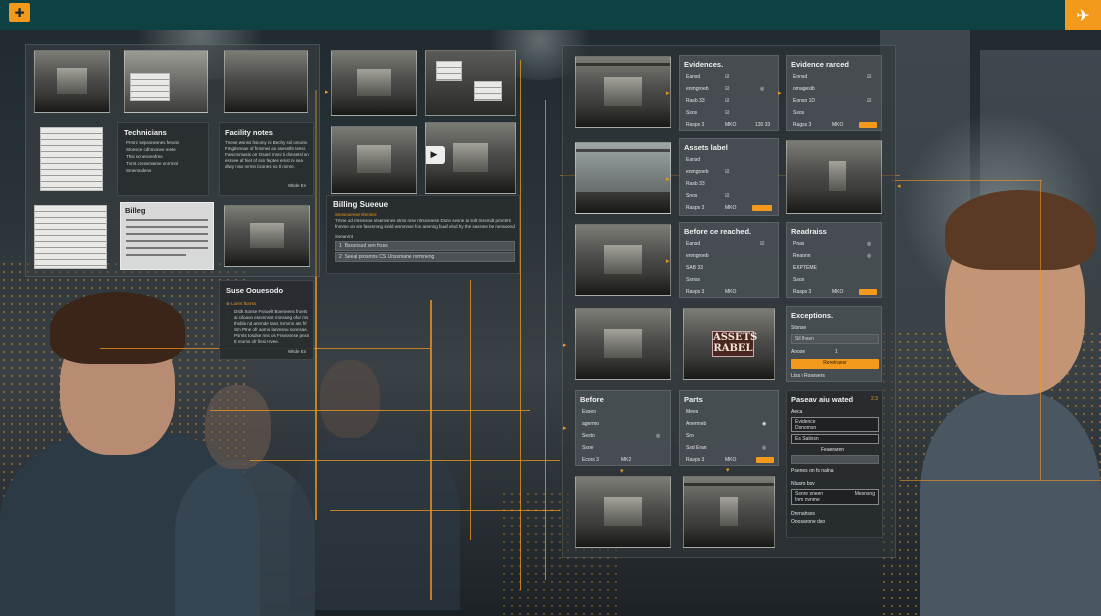  What do you see at coordinates (626, 460) in the screenshot?
I see `panel-footer: MK2` at bounding box center [626, 460].